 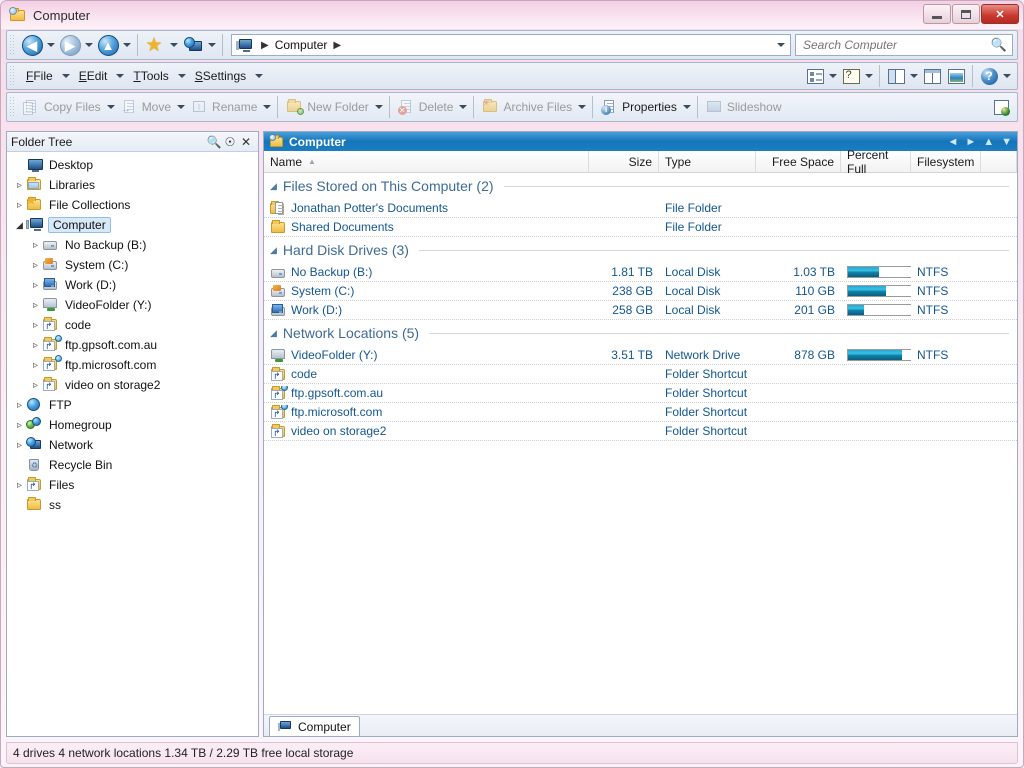 What do you see at coordinates (640, 412) in the screenshot?
I see `file-row: ftp.microsoft.com Folder Shortcut` at bounding box center [640, 412].